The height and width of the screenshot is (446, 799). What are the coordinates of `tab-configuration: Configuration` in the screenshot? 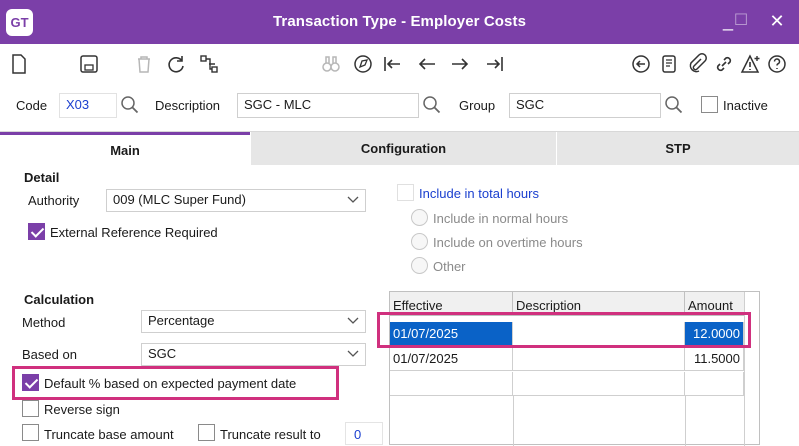 It's located at (403, 148).